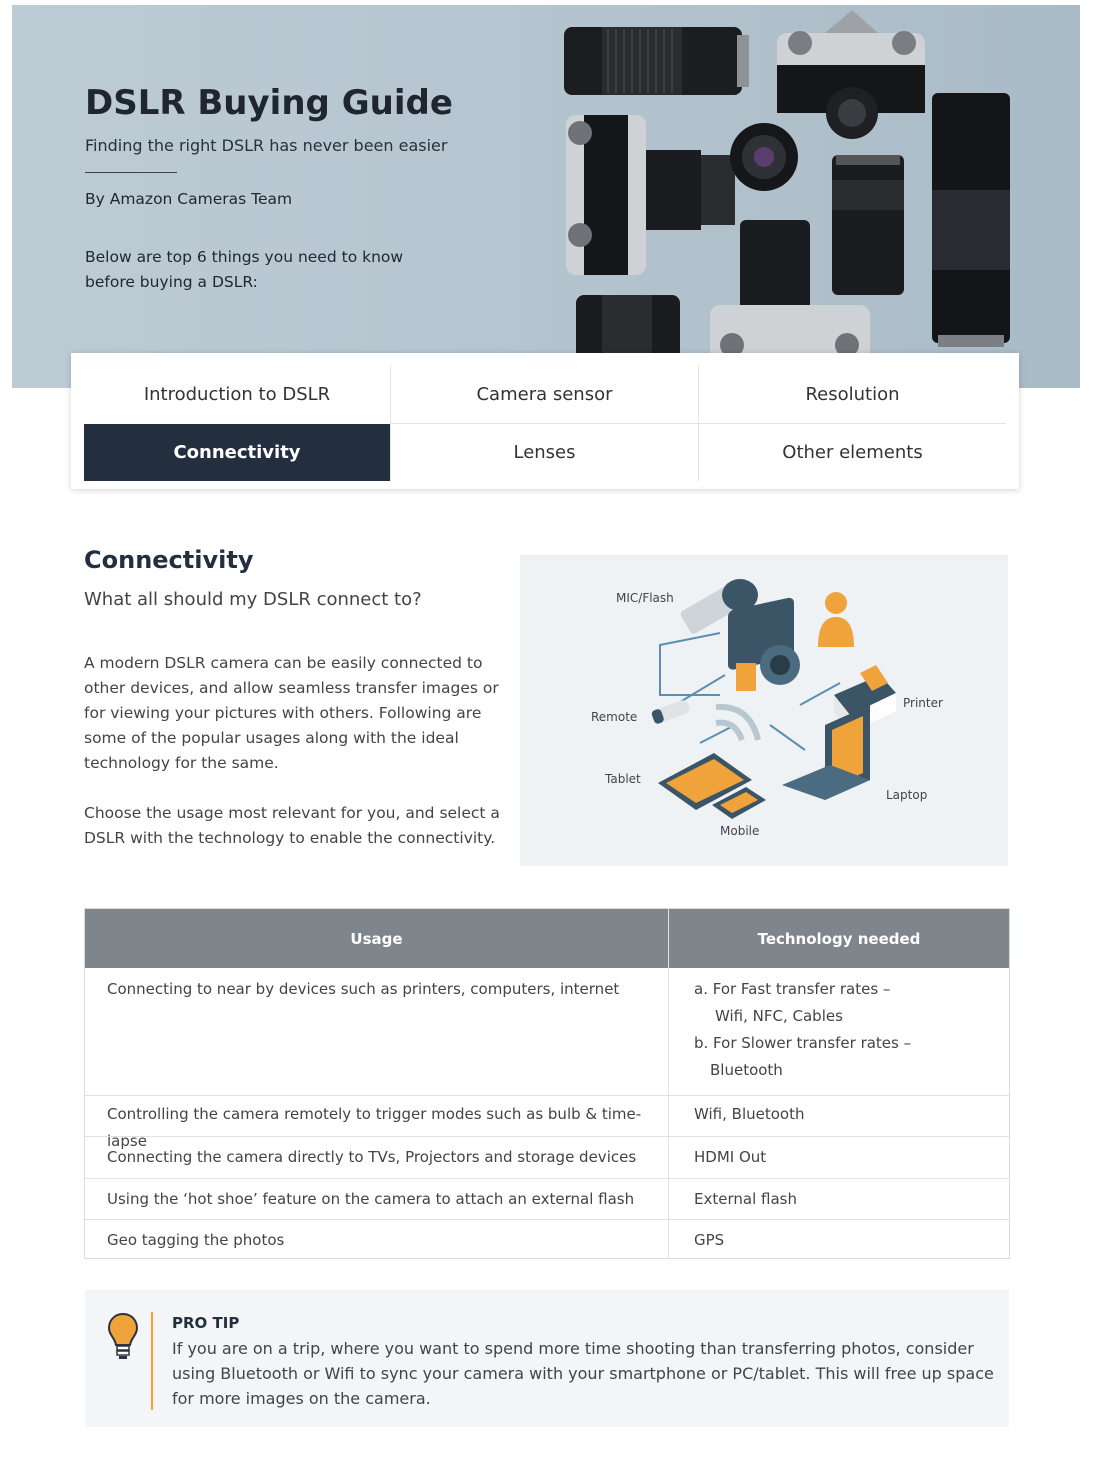 Image resolution: width=1098 pixels, height=1463 pixels. Describe the element at coordinates (152, 1361) in the screenshot. I see `tip-accent-bar` at that location.